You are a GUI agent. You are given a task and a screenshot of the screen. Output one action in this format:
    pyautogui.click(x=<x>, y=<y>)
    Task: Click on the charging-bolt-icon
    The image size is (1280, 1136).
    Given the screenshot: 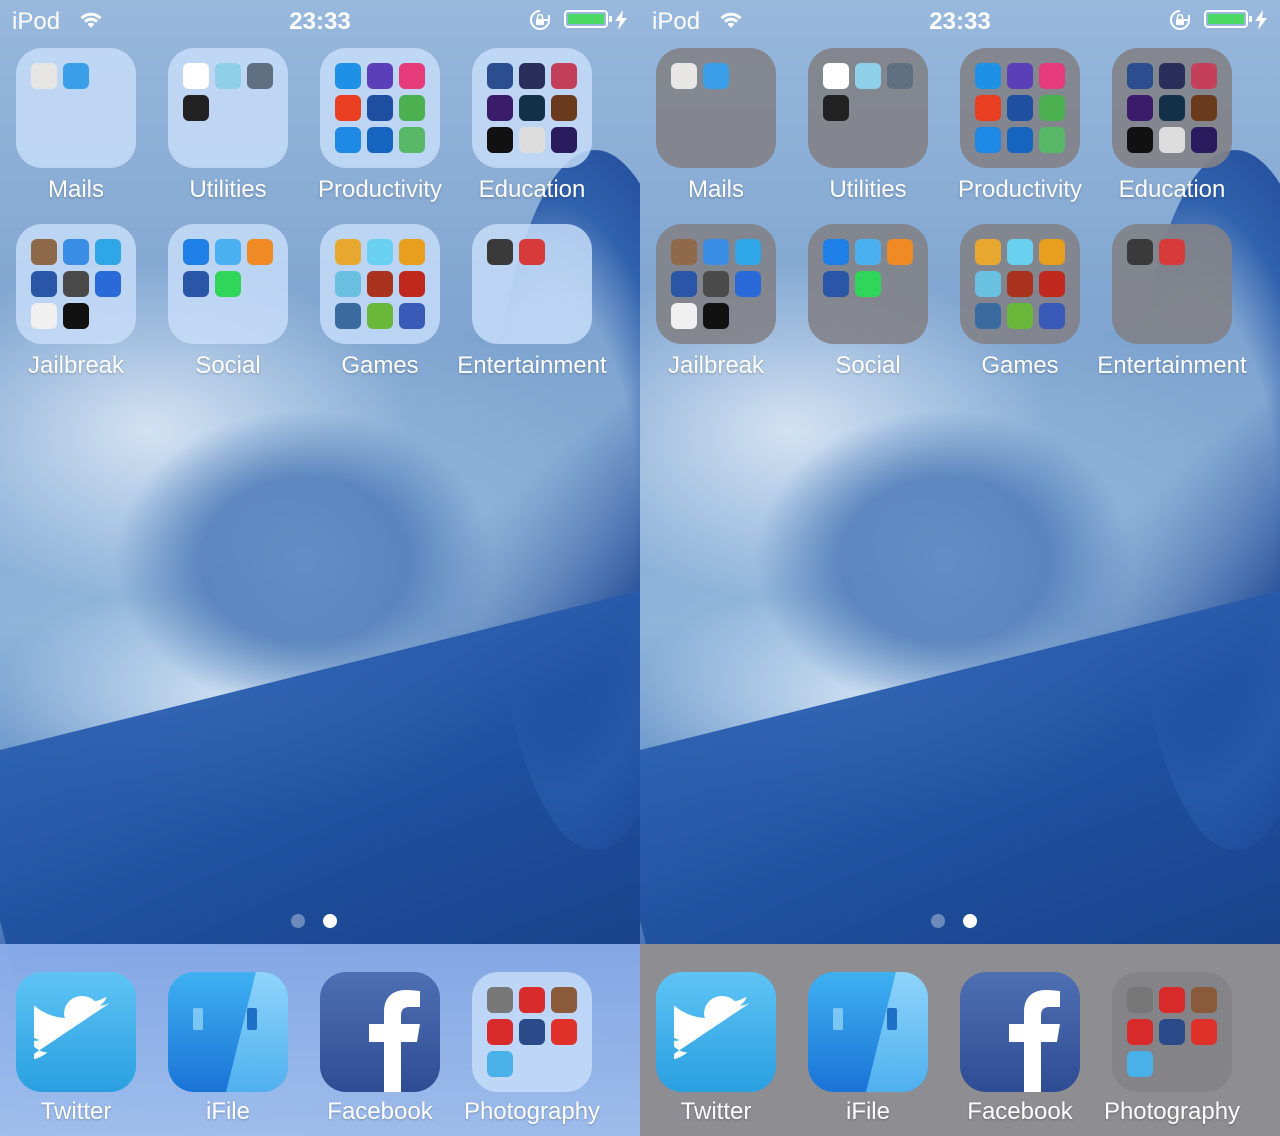 What is the action you would take?
    pyautogui.click(x=621, y=22)
    